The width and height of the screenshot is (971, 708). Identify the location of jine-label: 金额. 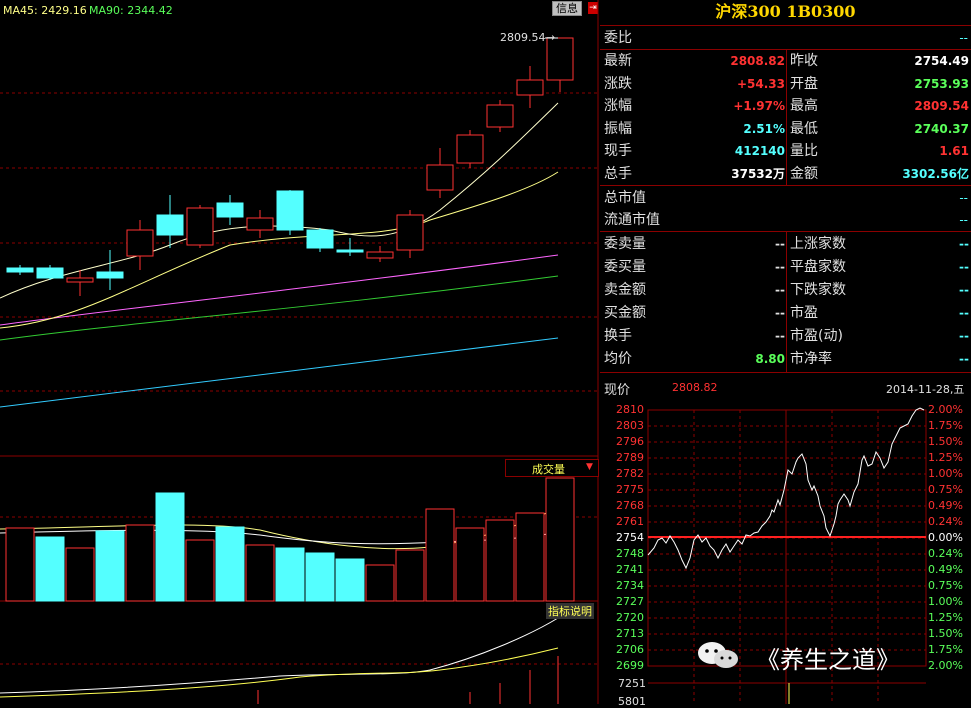
(804, 174).